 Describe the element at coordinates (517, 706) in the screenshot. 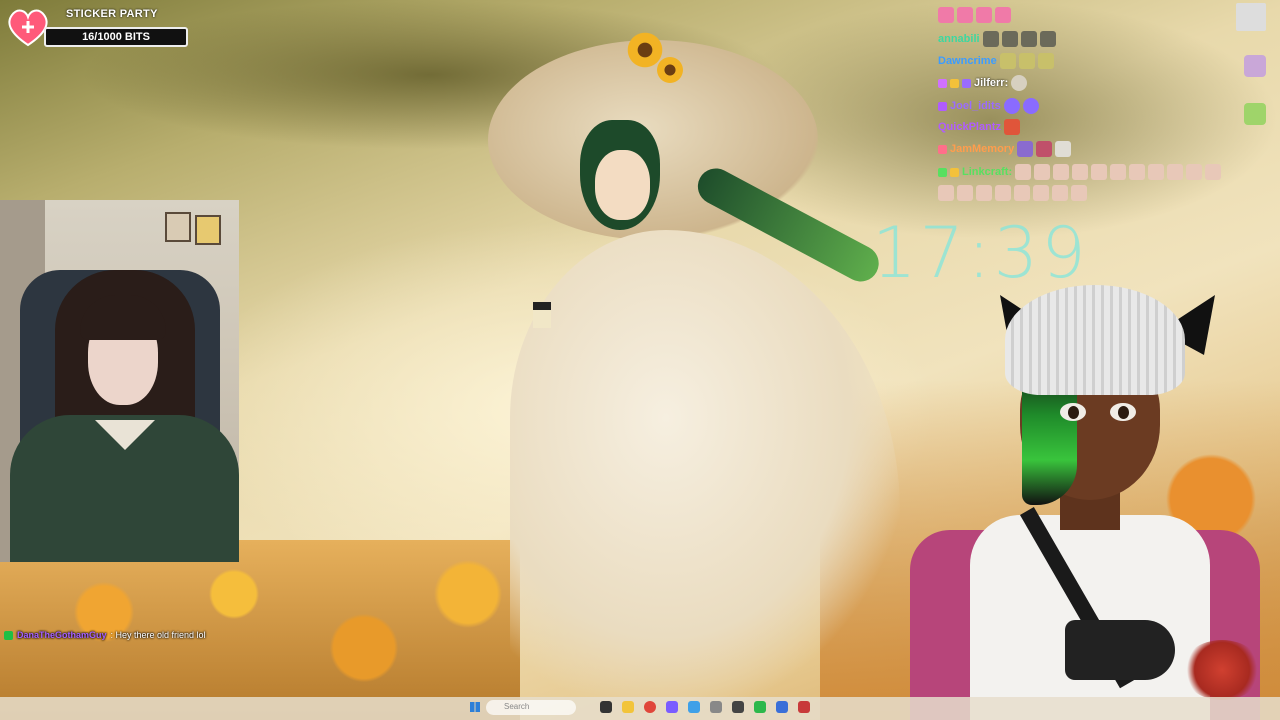

I see `taskbar-search-placeholder: Search` at that location.